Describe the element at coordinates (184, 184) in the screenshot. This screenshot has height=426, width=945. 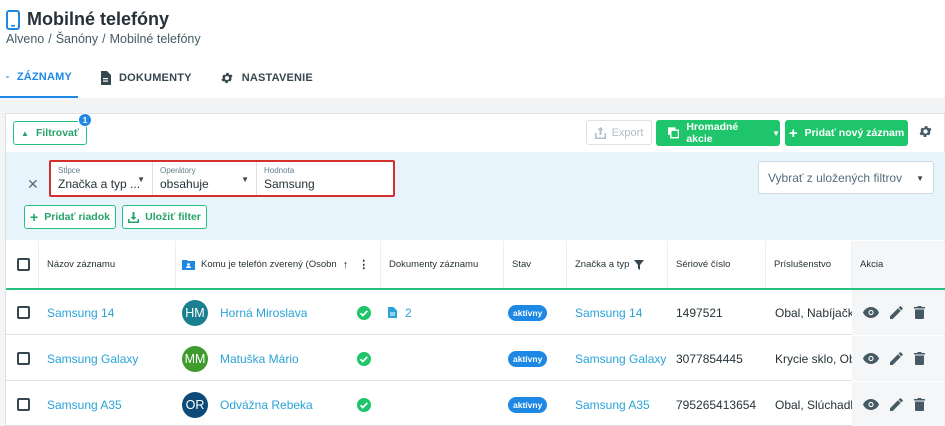
I see `operator-select-value: obsahuje` at that location.